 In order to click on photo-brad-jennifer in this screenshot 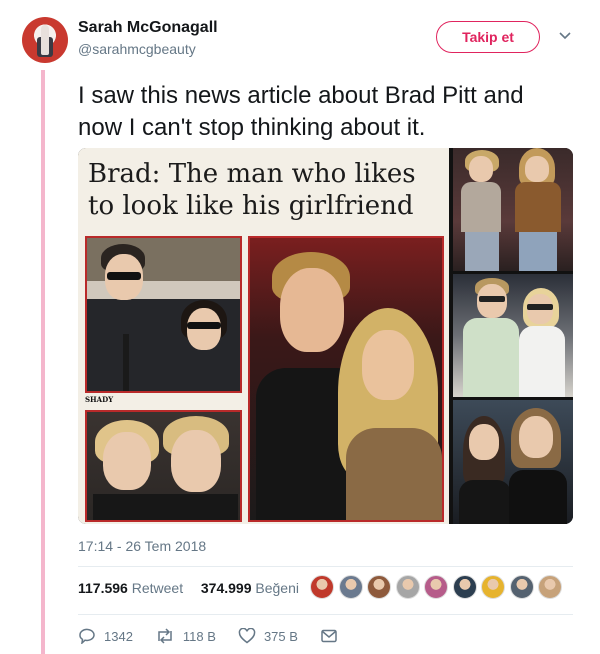, I will do `click(346, 379)`.